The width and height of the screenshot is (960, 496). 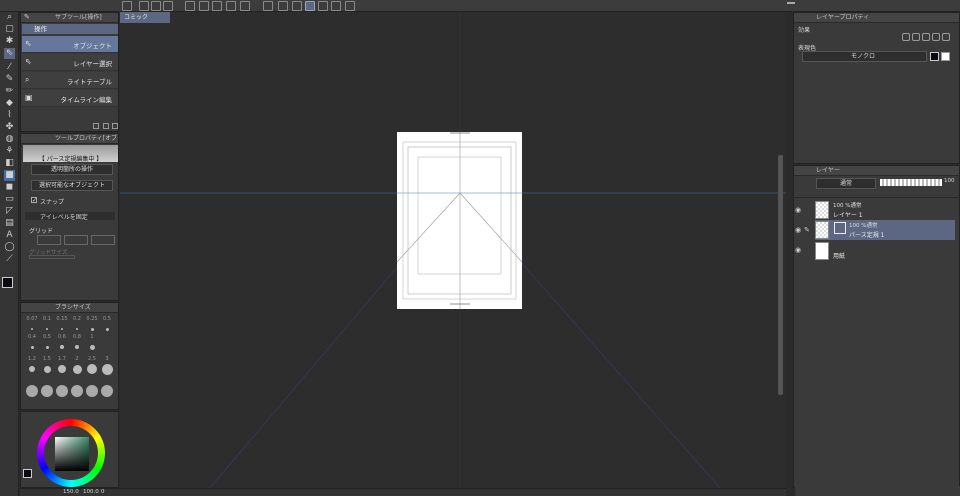 I want to click on status-value-2: 100.0, so click(x=91, y=492).